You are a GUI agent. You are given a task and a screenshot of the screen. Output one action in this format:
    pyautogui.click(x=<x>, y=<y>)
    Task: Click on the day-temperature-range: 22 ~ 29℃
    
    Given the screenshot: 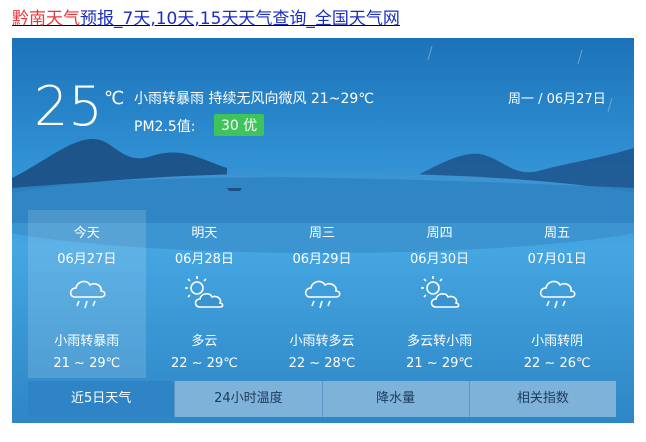 What is the action you would take?
    pyautogui.click(x=204, y=363)
    